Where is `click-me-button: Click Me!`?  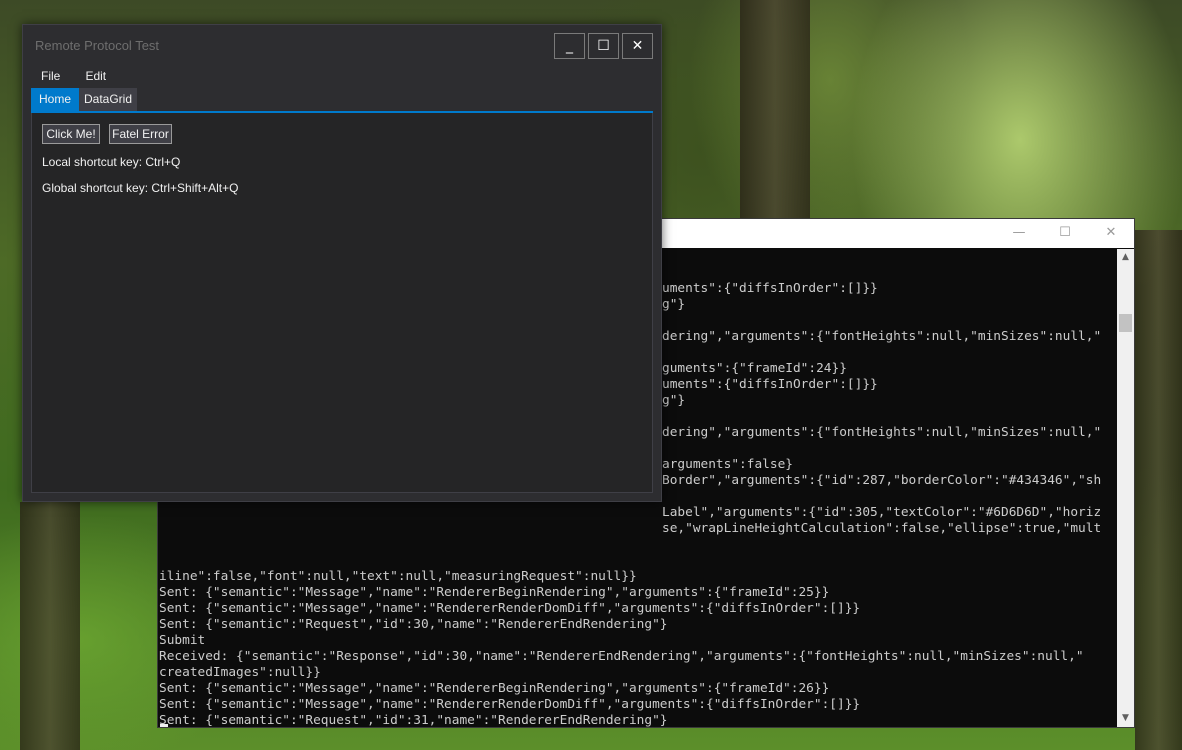
click-me-button: Click Me! is located at coordinates (71, 134).